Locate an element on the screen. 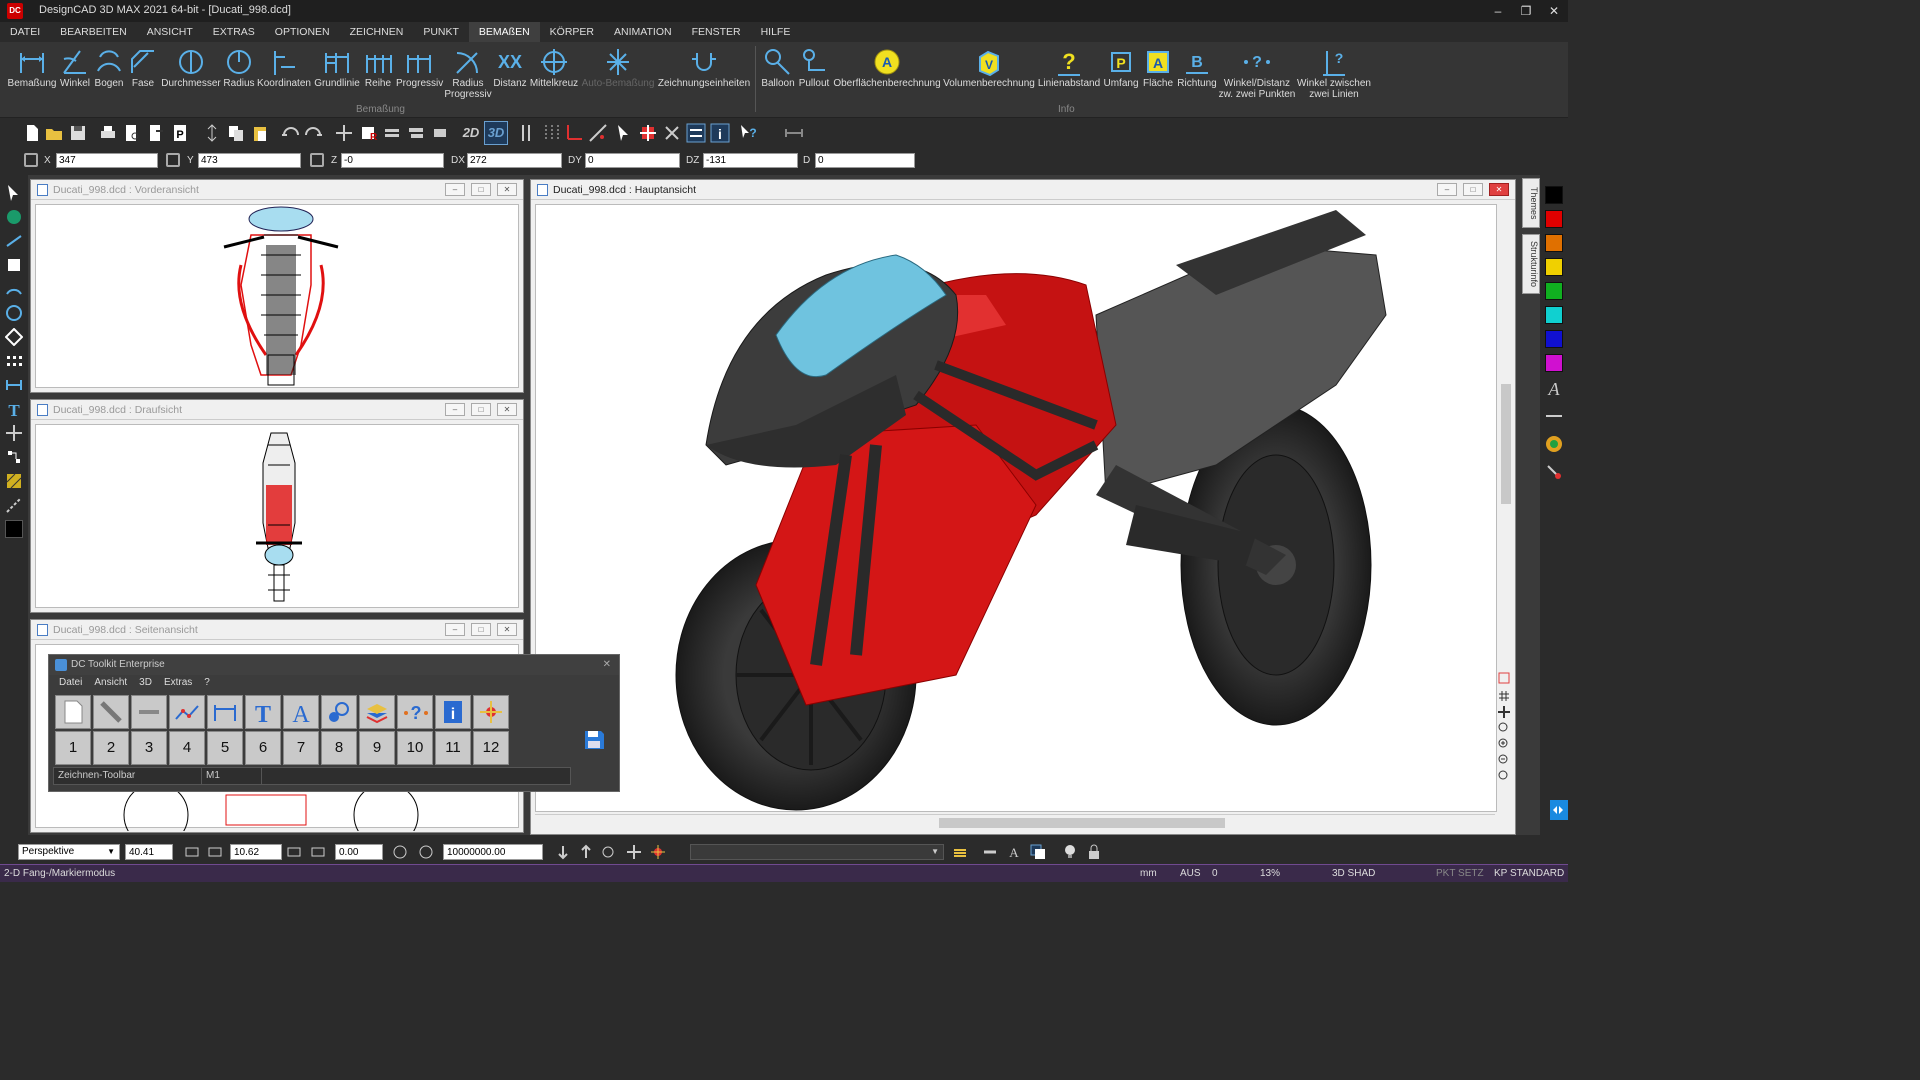 The width and height of the screenshot is (1920, 1080). line-type-icon is located at coordinates (1554, 416).